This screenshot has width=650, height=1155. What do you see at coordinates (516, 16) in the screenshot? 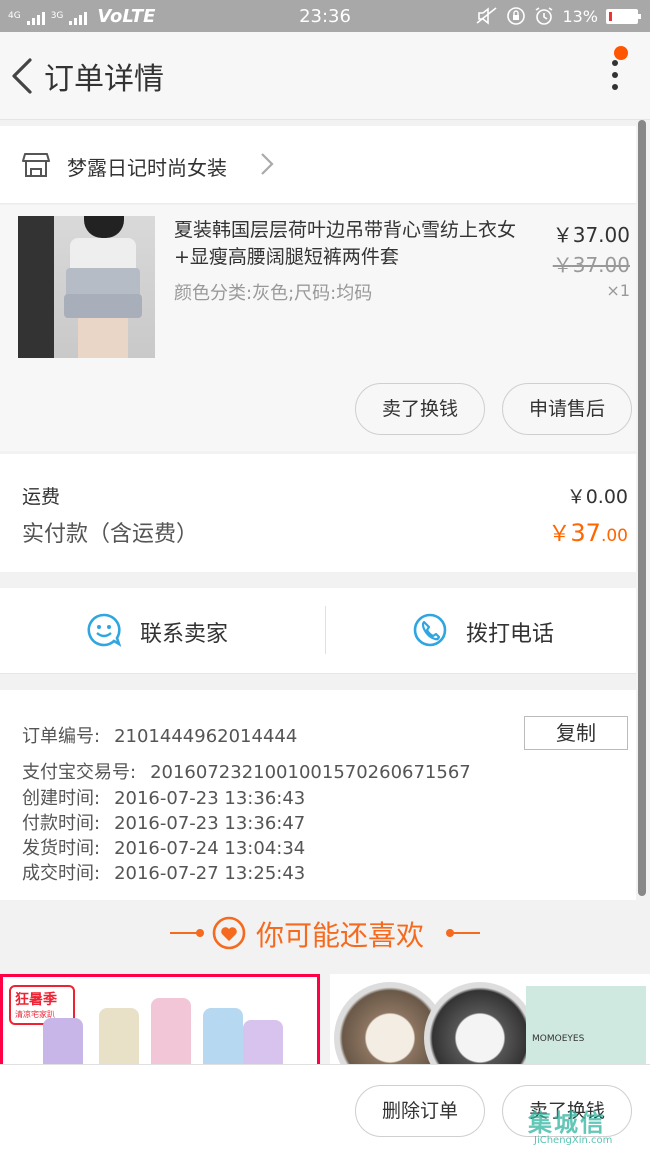
I see `rotation-lock-icon` at bounding box center [516, 16].